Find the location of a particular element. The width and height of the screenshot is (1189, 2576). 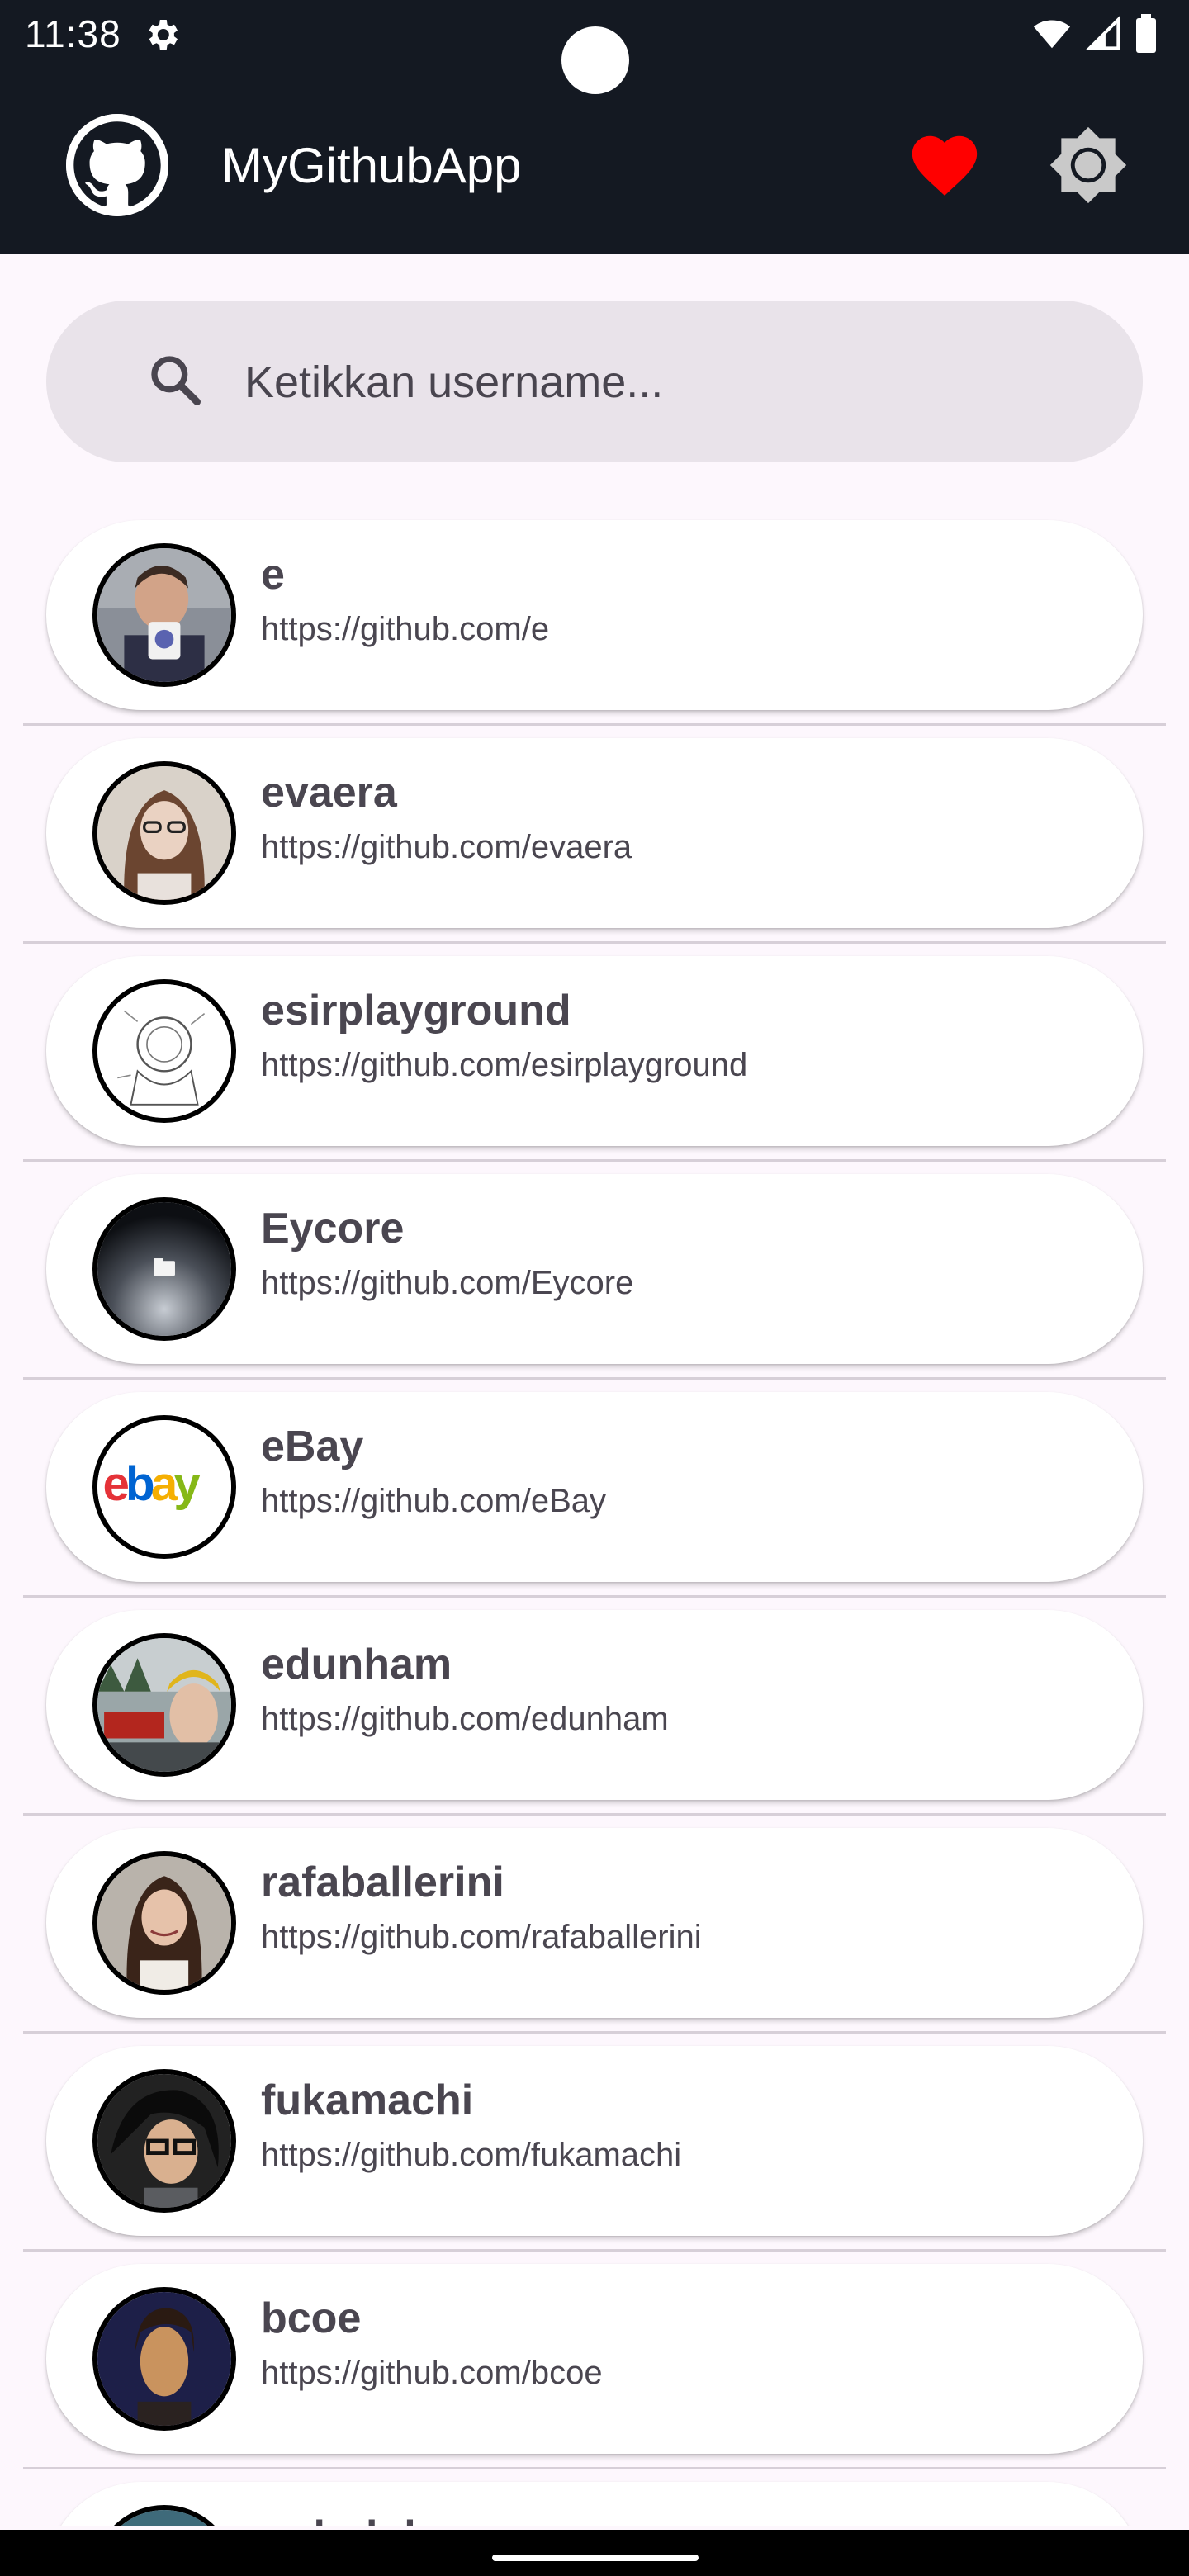

home-gesture-handle is located at coordinates (595, 2558).